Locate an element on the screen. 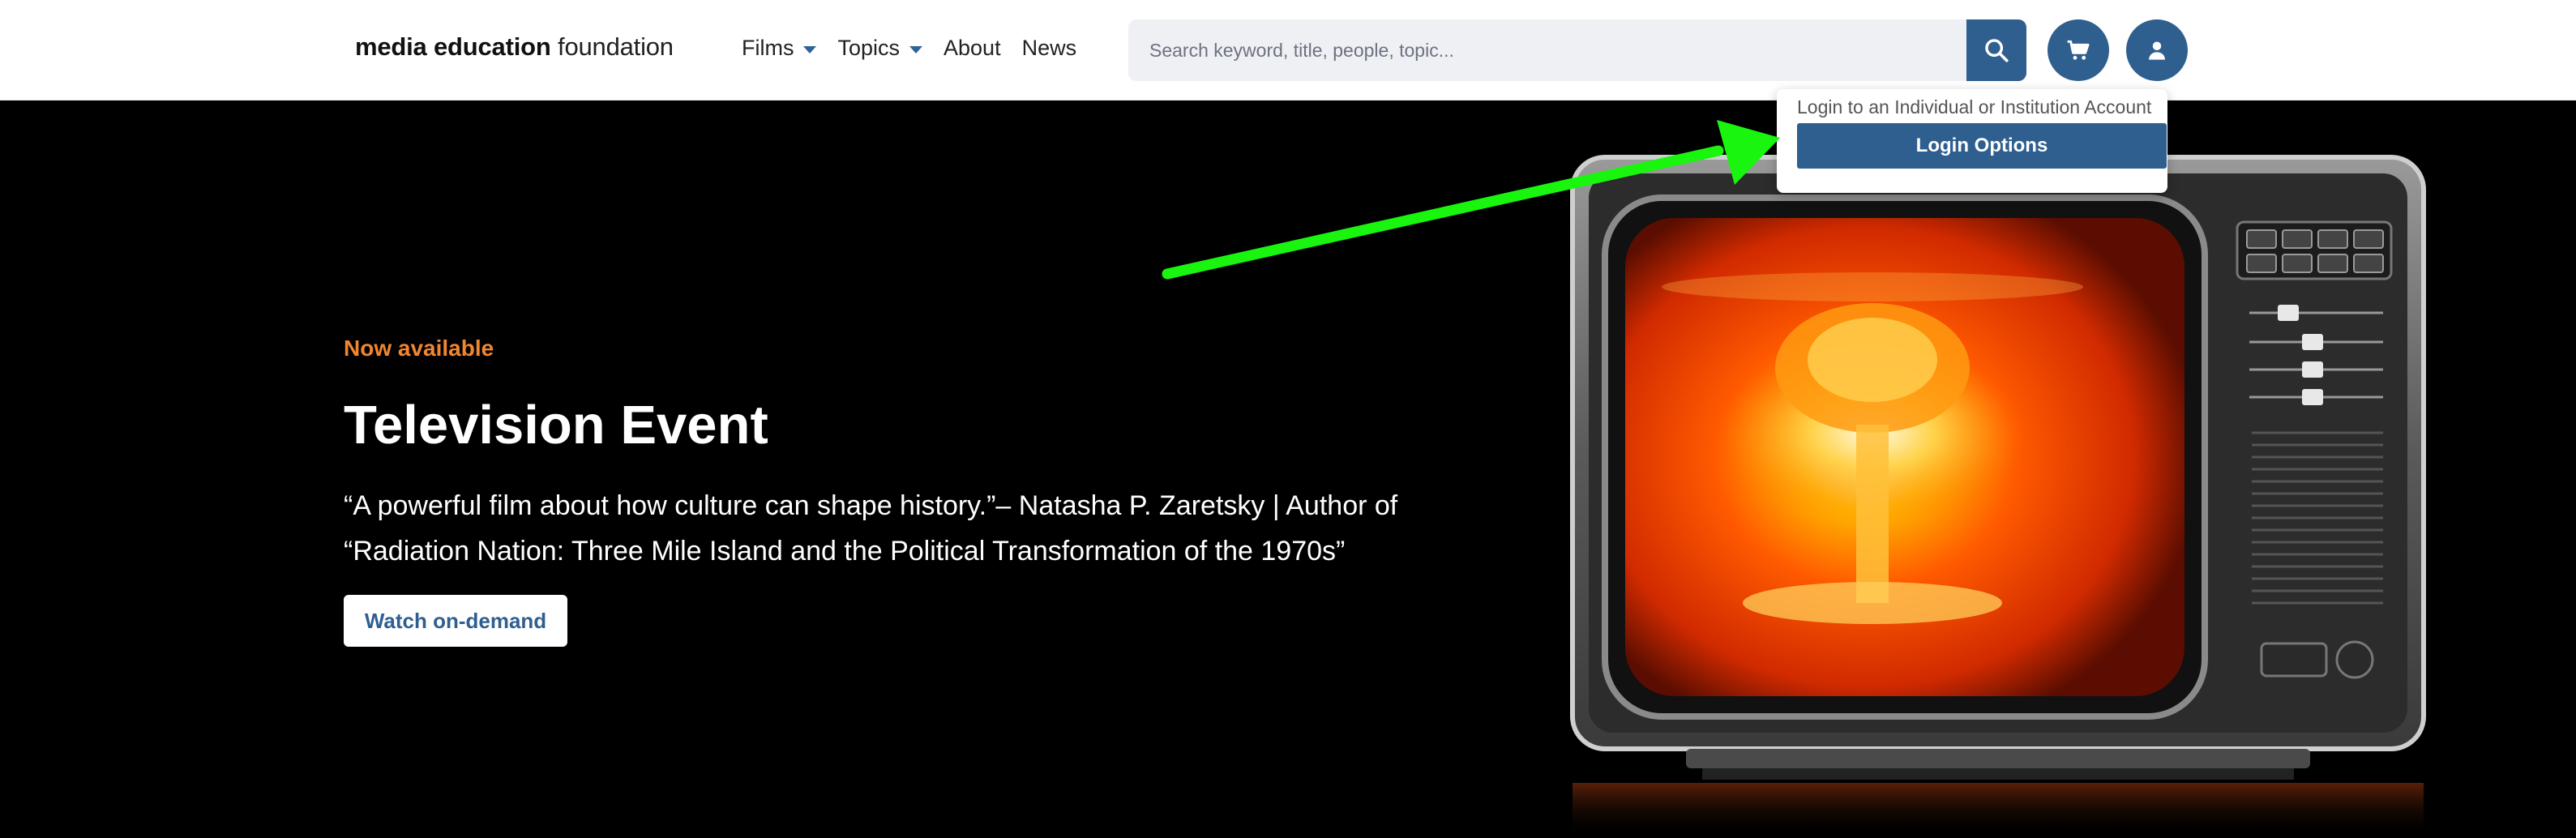 This screenshot has width=2576, height=838. nav-item-topics: Topics is located at coordinates (880, 48).